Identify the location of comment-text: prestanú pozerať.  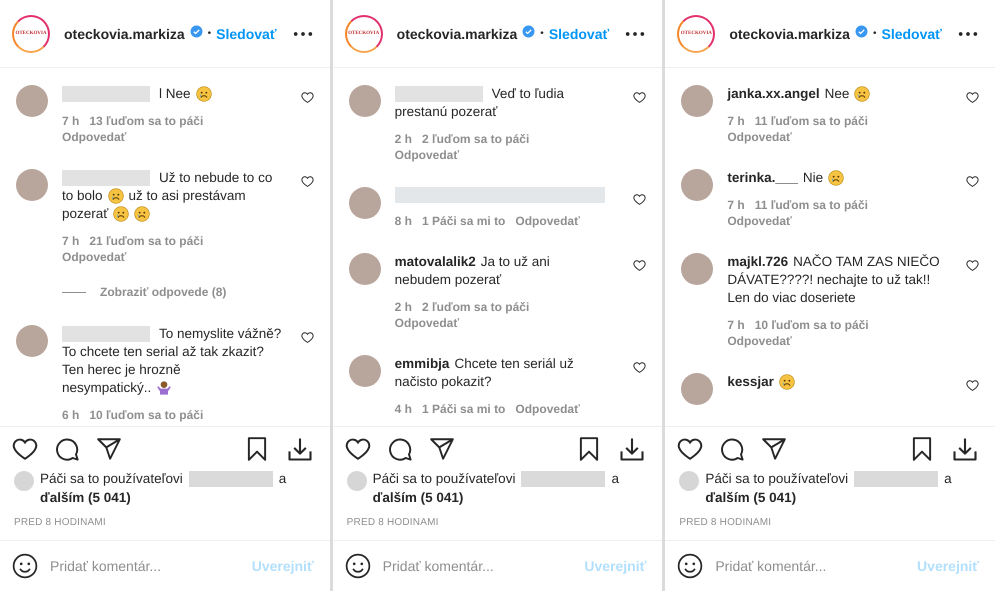
(446, 112).